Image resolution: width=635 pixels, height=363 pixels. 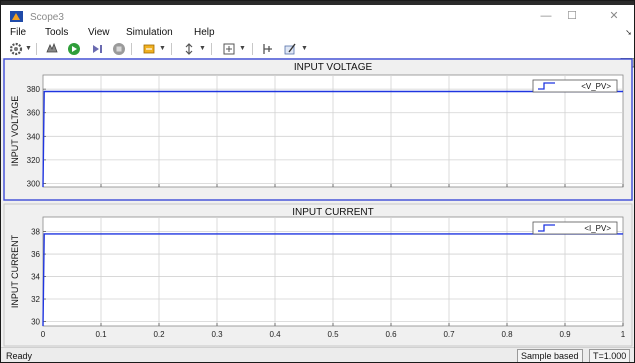 I want to click on highlight-icon, so click(x=52, y=49).